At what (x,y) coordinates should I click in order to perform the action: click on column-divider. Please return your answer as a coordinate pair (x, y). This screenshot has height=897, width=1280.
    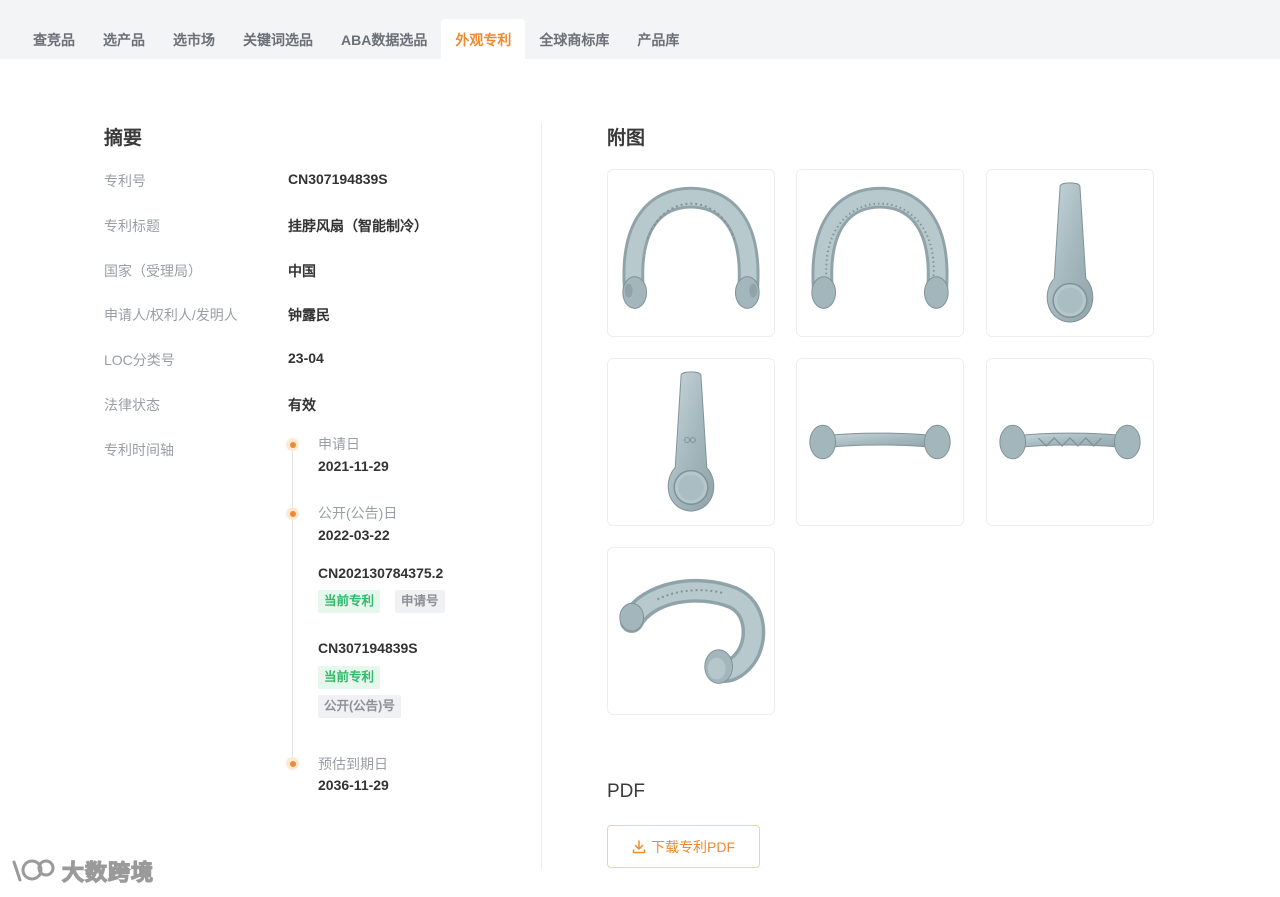
    Looking at the image, I should click on (541, 496).